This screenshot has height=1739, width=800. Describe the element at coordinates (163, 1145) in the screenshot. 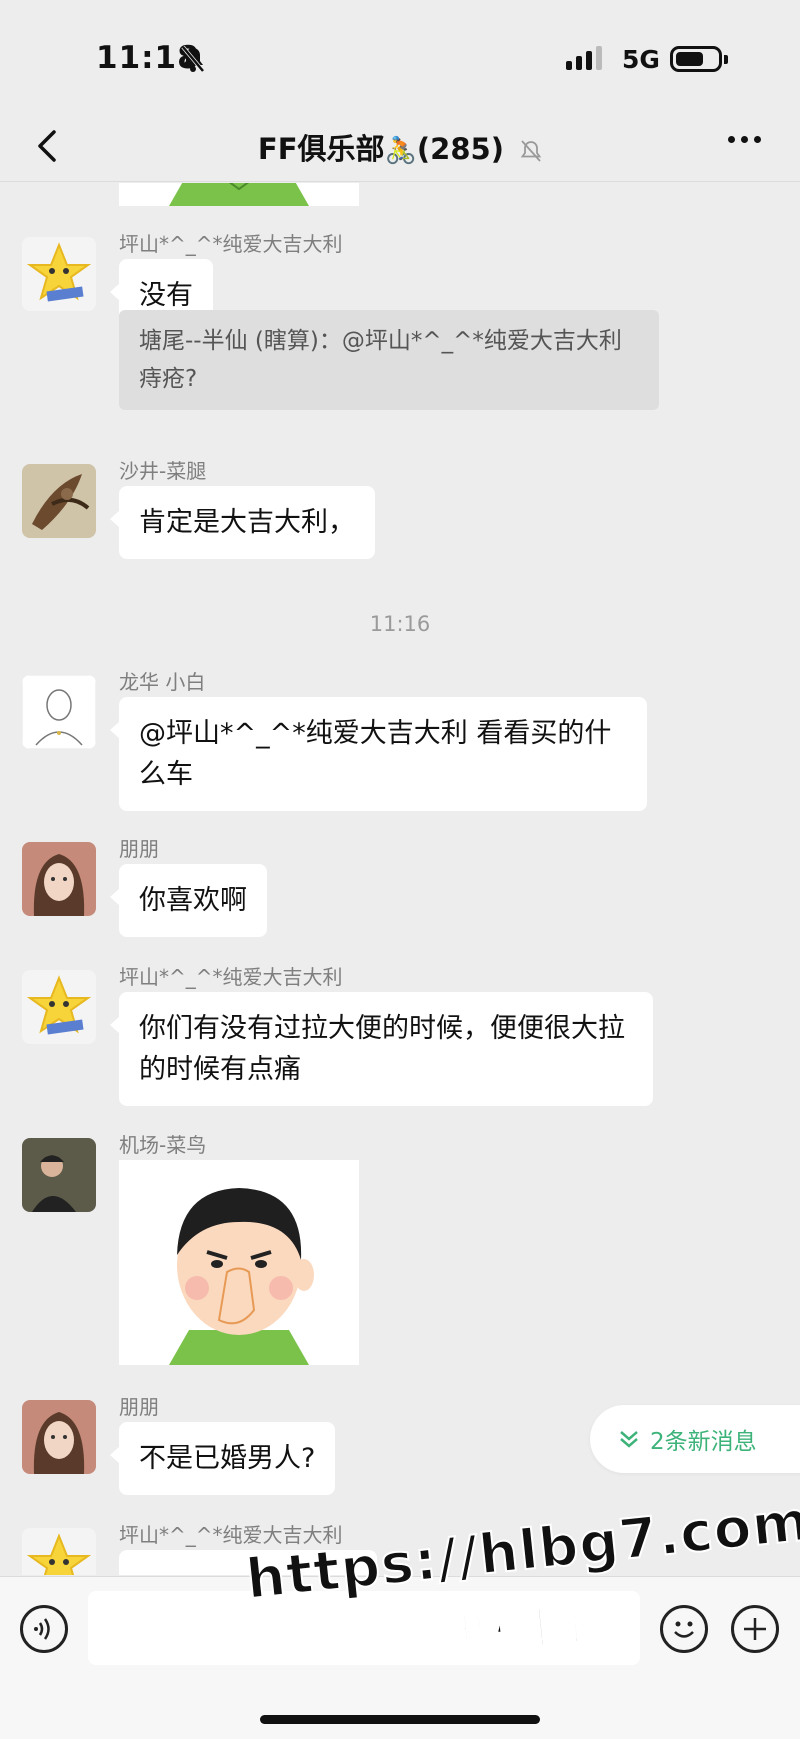

I see `sender-name: 机场-菜鸟` at that location.